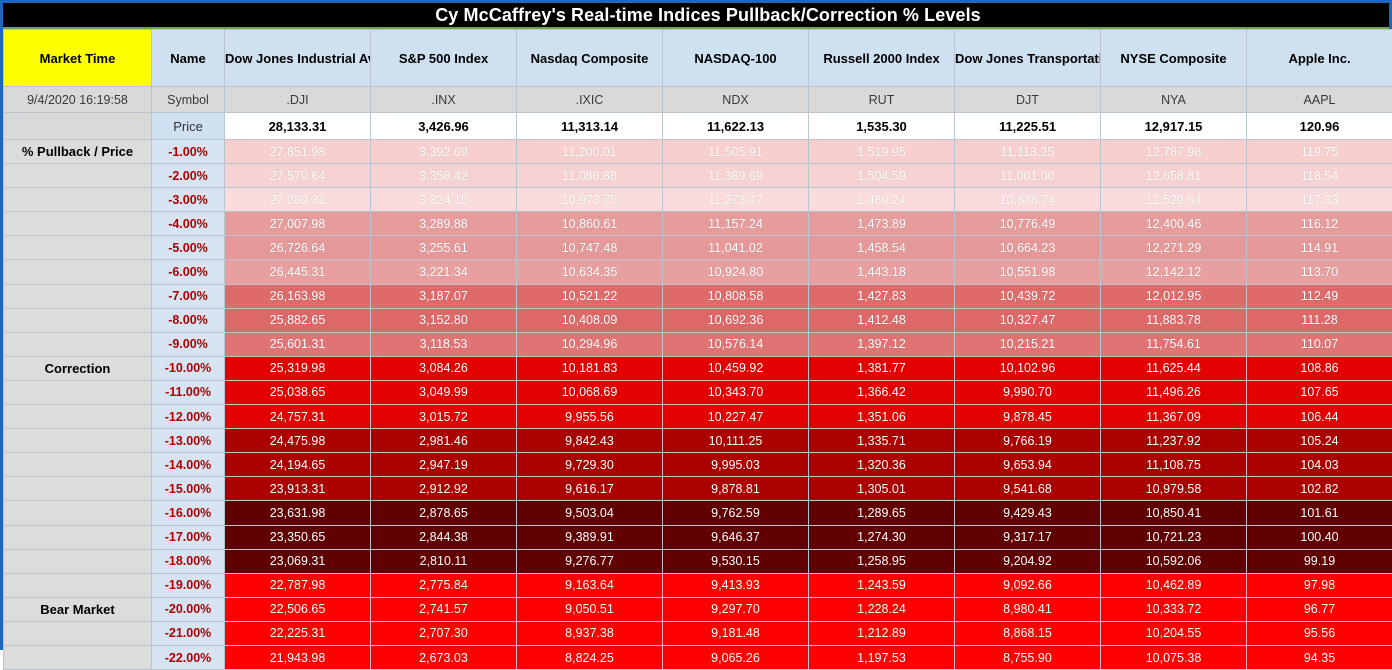 The height and width of the screenshot is (670, 1392). What do you see at coordinates (1028, 465) in the screenshot?
I see `level-cell: 9,653.94` at bounding box center [1028, 465].